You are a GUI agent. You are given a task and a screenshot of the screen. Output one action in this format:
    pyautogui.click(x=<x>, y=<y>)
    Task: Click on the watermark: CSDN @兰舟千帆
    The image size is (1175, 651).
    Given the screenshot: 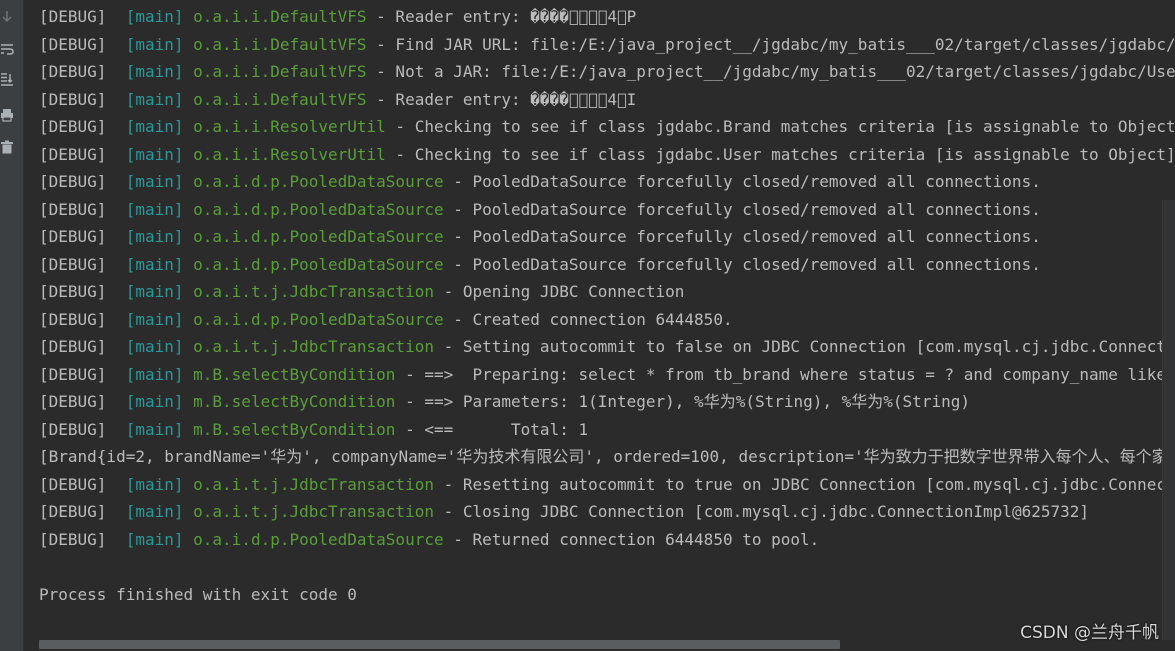 What is the action you would take?
    pyautogui.click(x=1089, y=633)
    